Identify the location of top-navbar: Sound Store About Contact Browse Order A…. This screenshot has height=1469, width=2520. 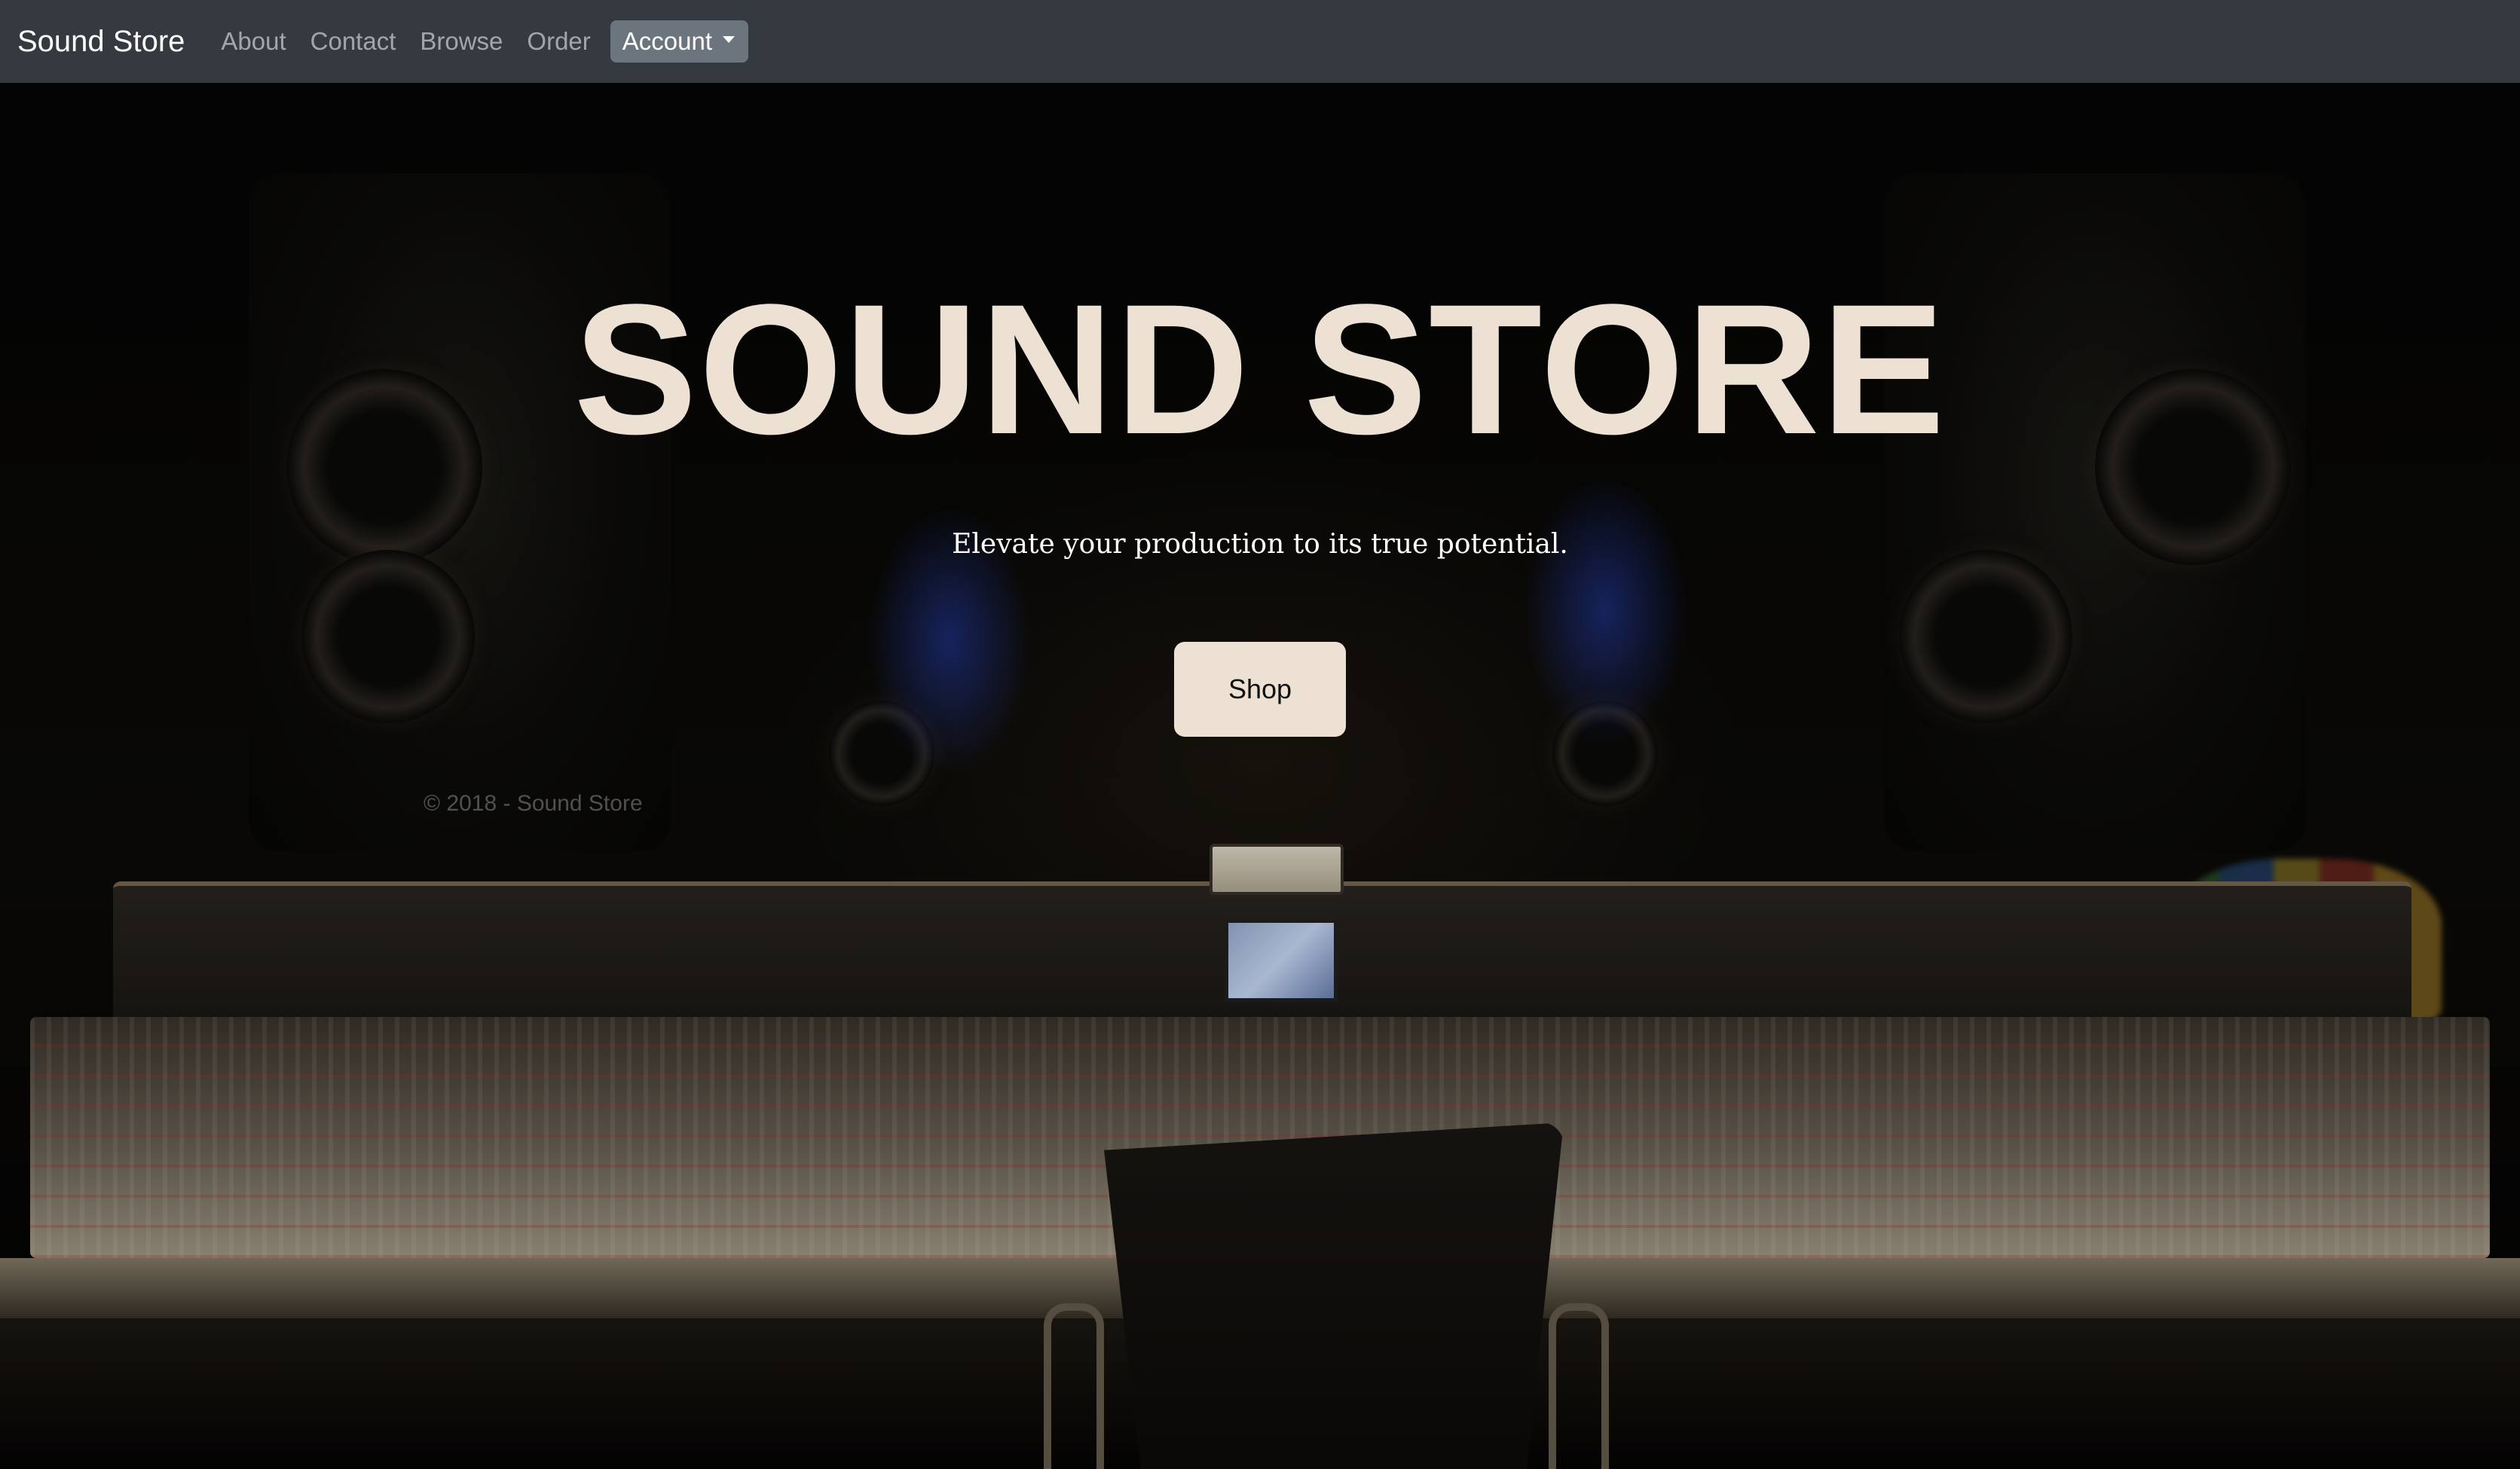
(1260, 41).